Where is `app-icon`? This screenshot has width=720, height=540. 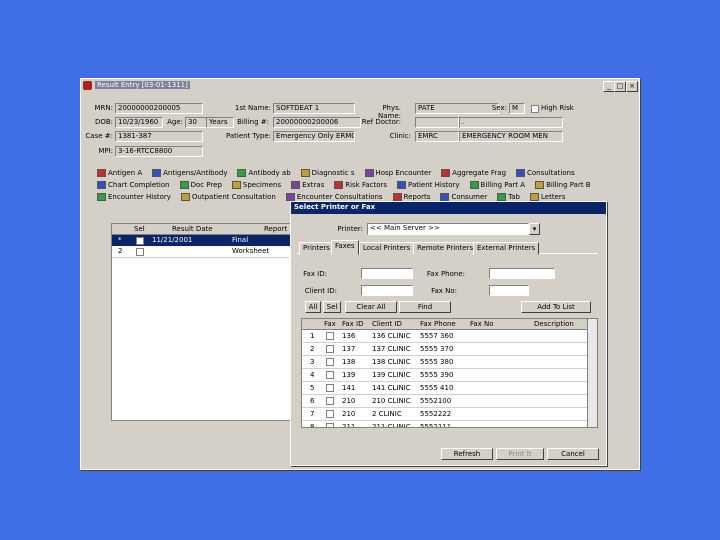 app-icon is located at coordinates (87, 85).